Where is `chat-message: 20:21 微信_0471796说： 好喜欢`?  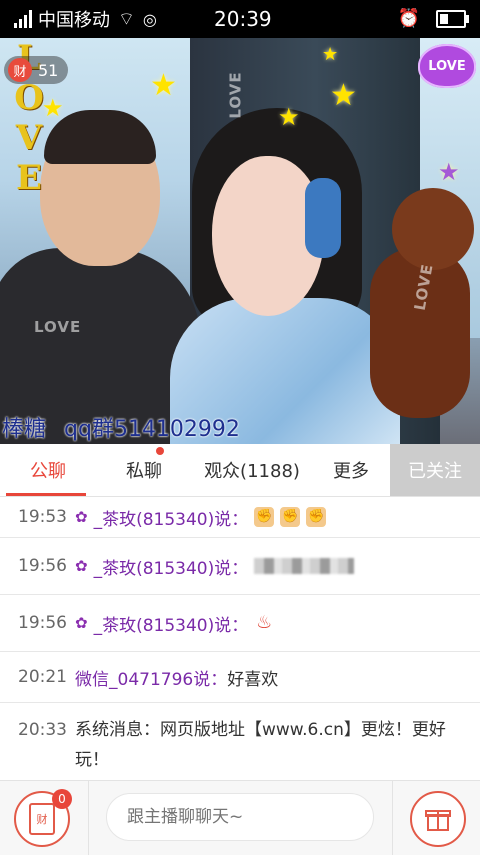
chat-message: 20:21 微信_0471796说： 好喜欢 is located at coordinates (240, 677).